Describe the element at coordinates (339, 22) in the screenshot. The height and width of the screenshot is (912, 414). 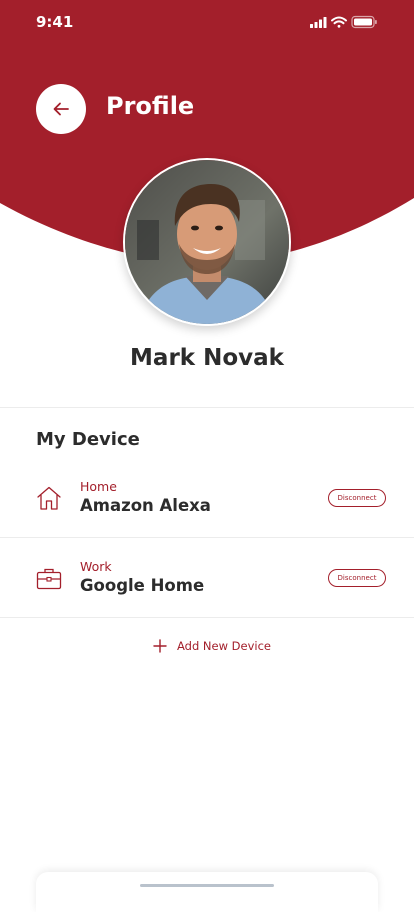
I see `wifi-icon` at that location.